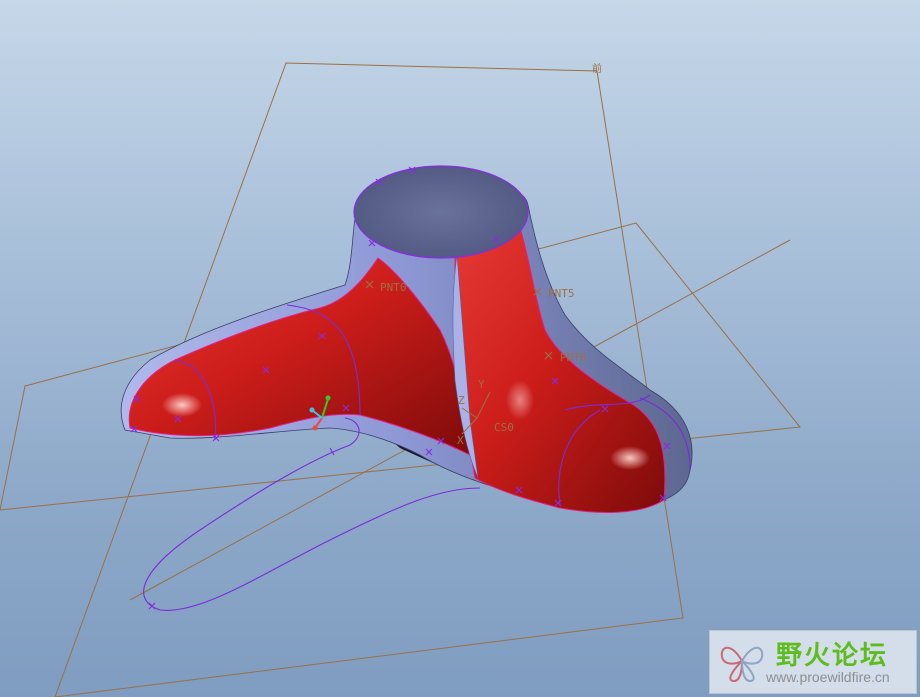  Describe the element at coordinates (573, 357) in the screenshot. I see `pnt6-label: PNT6` at that location.